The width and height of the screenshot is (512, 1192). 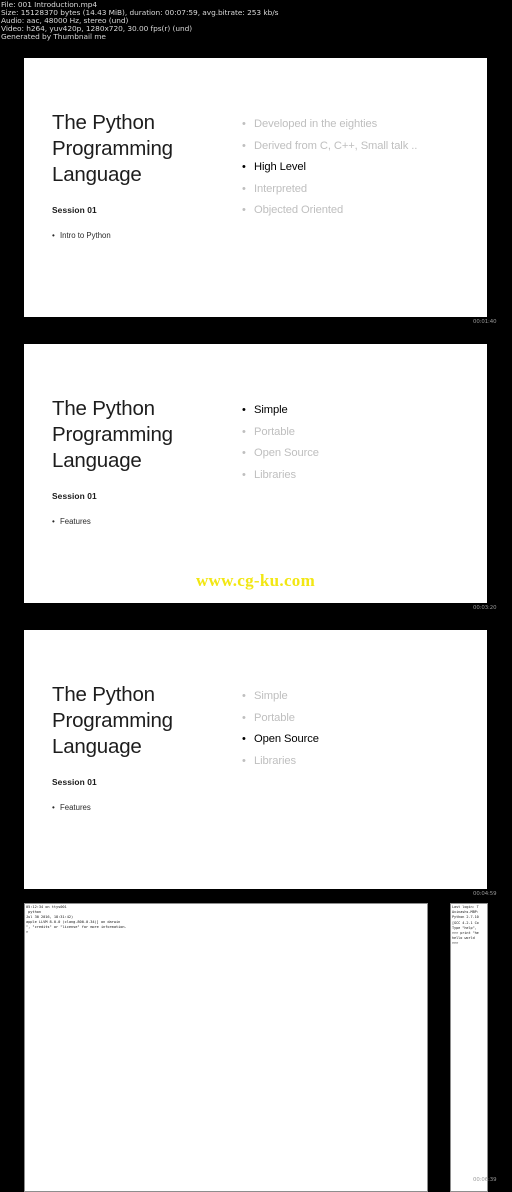 What do you see at coordinates (275, 760) in the screenshot?
I see `slide-3-bullet-3-label: Libraries` at bounding box center [275, 760].